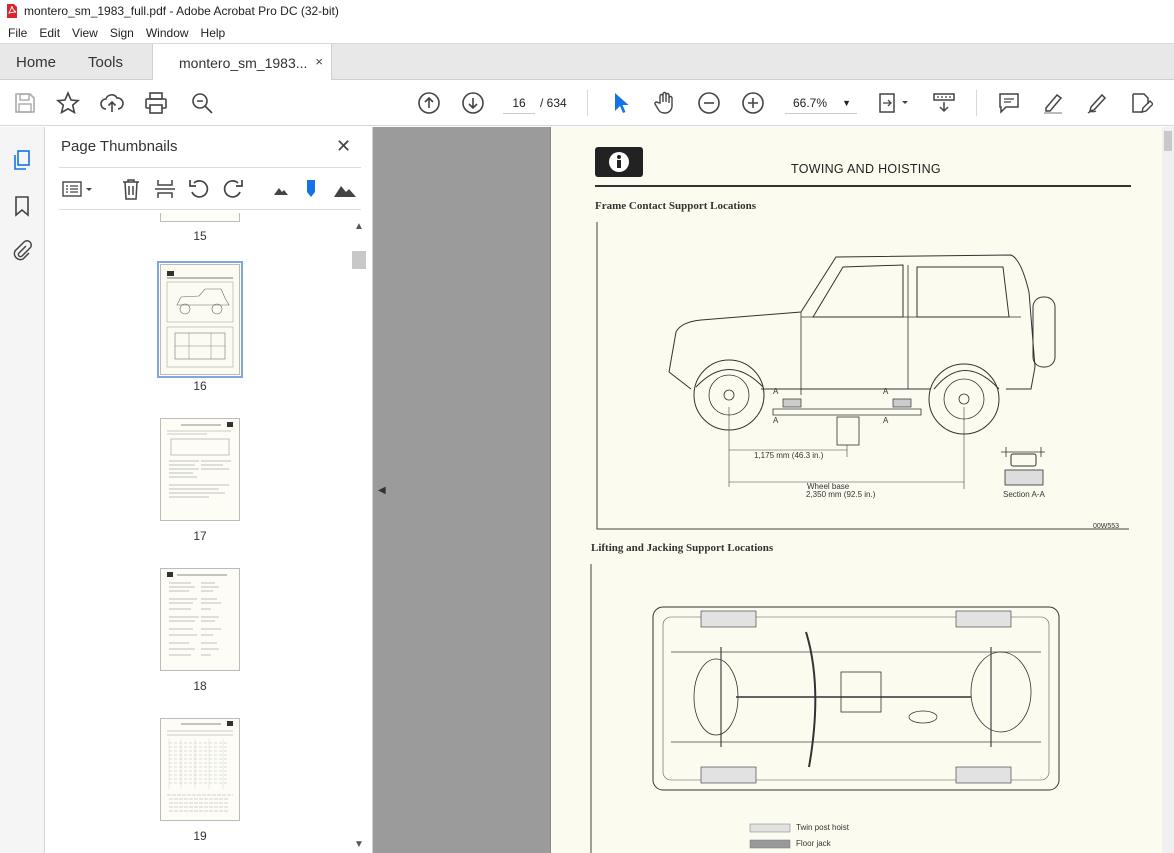  What do you see at coordinates (1097, 103) in the screenshot?
I see `draw-sign-icon` at bounding box center [1097, 103].